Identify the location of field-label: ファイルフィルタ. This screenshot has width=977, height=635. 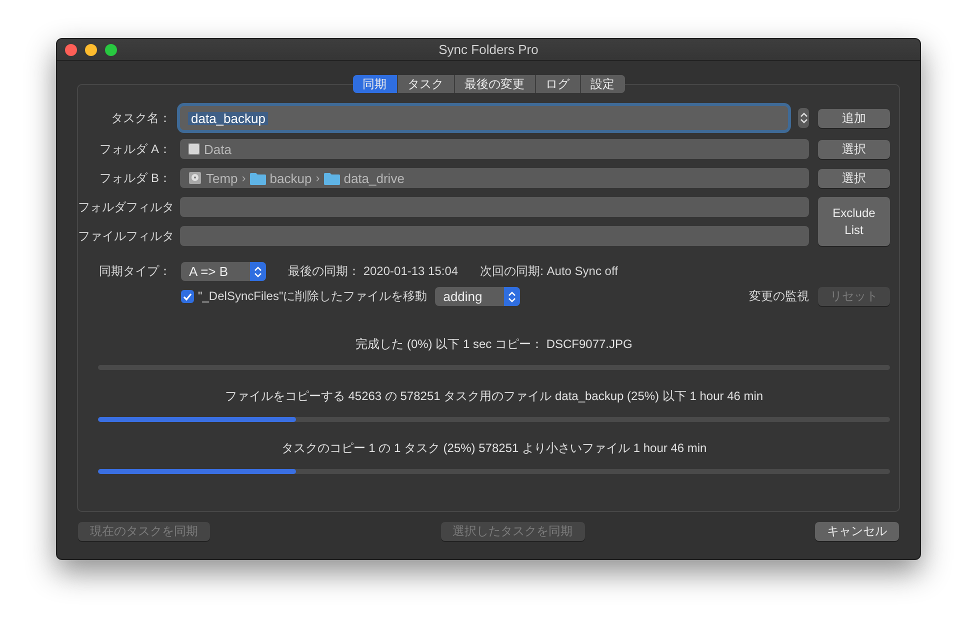
(124, 236).